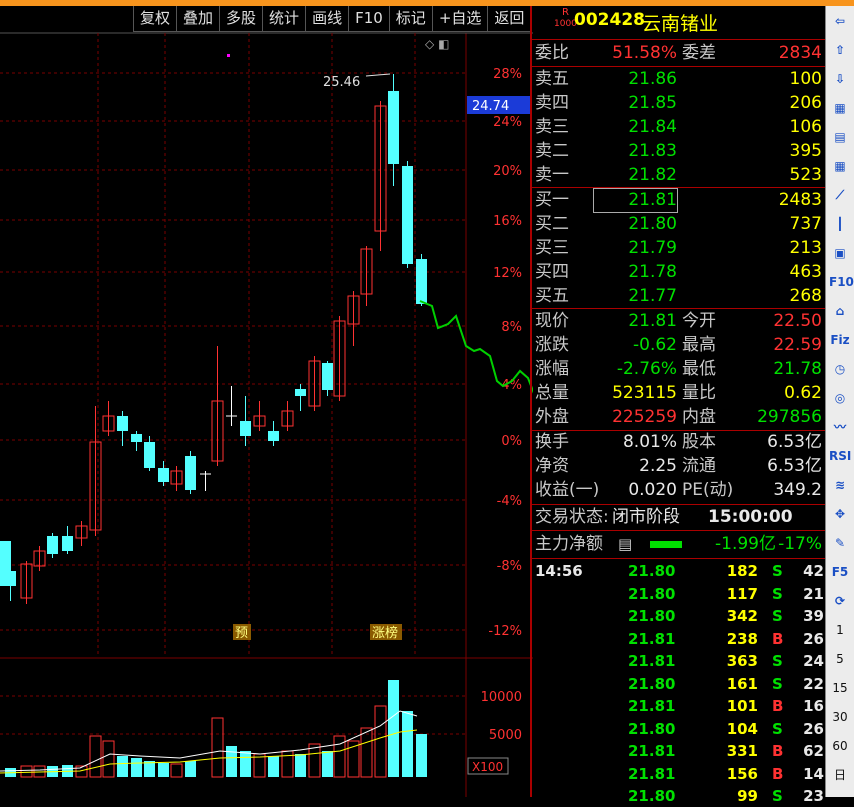 Image resolution: width=854 pixels, height=807 pixels. I want to click on list-icon: ▤, so click(840, 137).